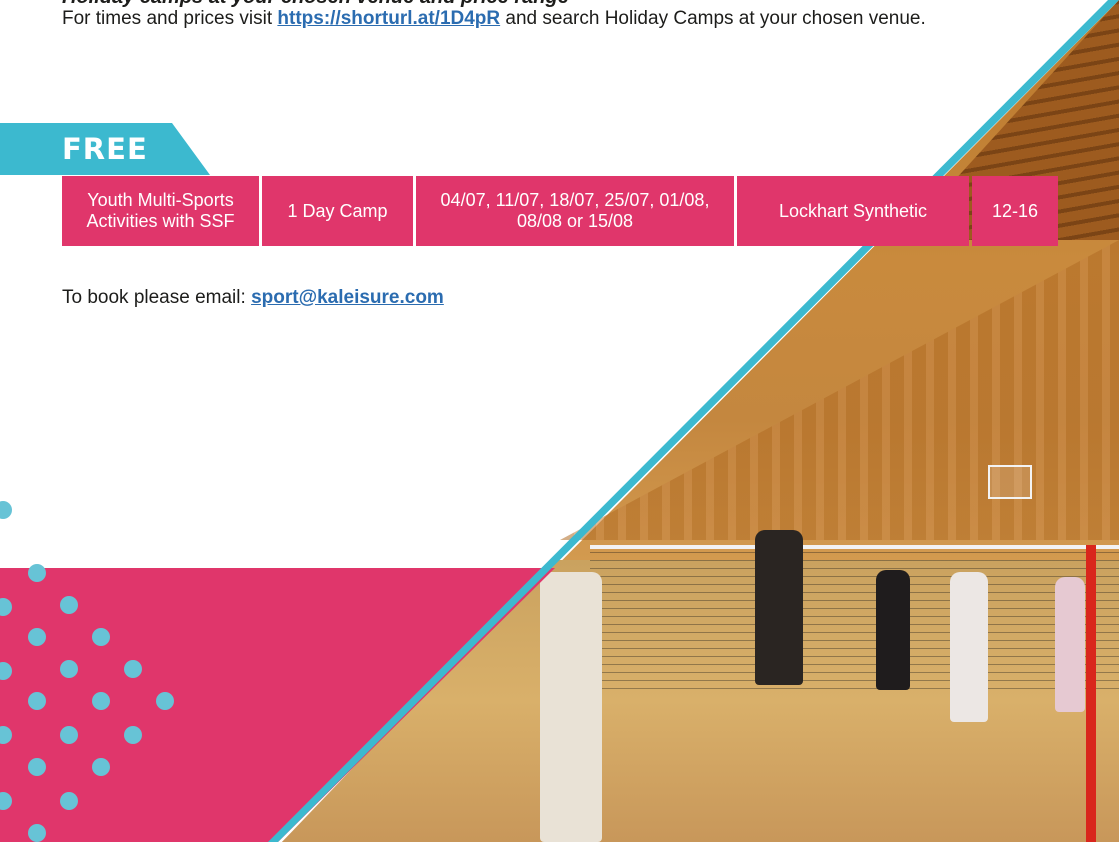 The height and width of the screenshot is (842, 1119). I want to click on intro-prefix: For times and prices visit, so click(170, 18).